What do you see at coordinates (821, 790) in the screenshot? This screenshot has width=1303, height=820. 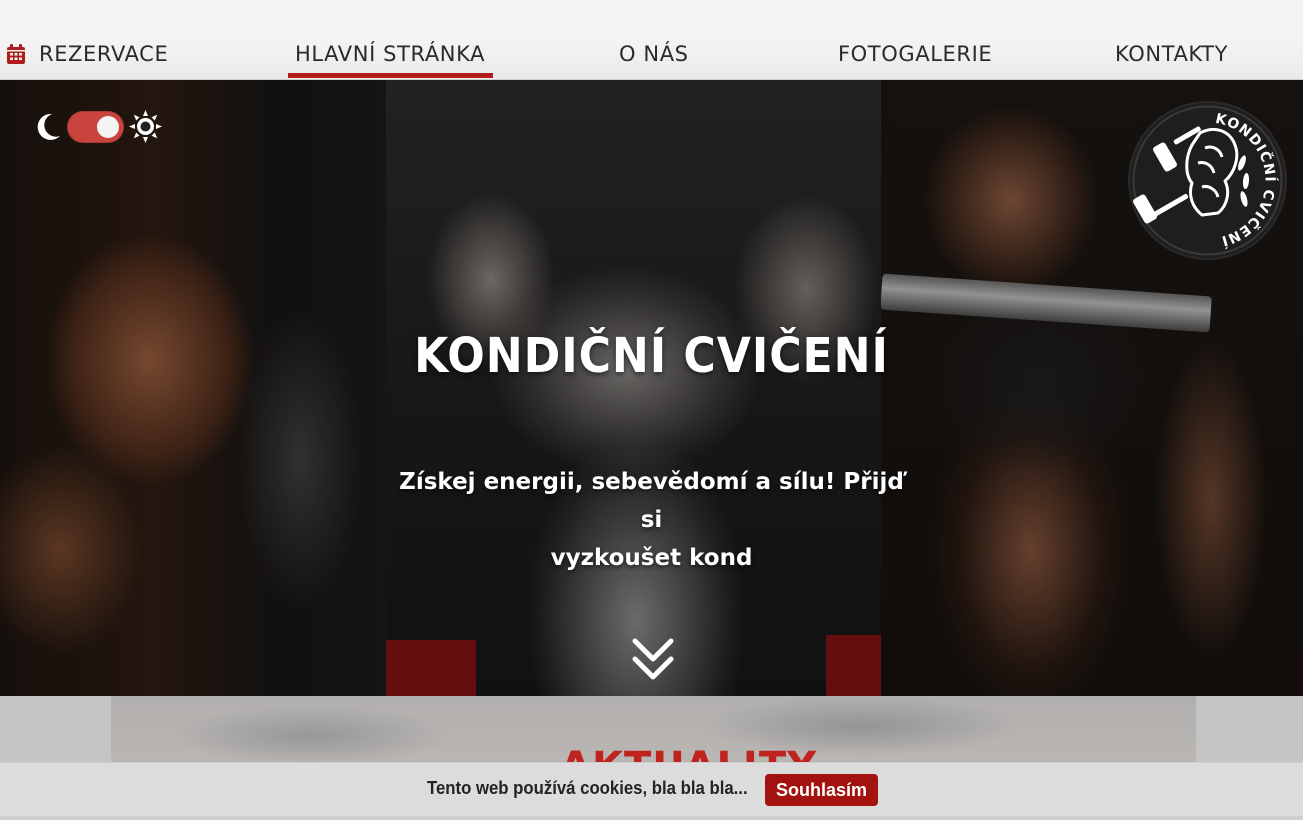 I see `cookie-accept-button: Souhlasím` at bounding box center [821, 790].